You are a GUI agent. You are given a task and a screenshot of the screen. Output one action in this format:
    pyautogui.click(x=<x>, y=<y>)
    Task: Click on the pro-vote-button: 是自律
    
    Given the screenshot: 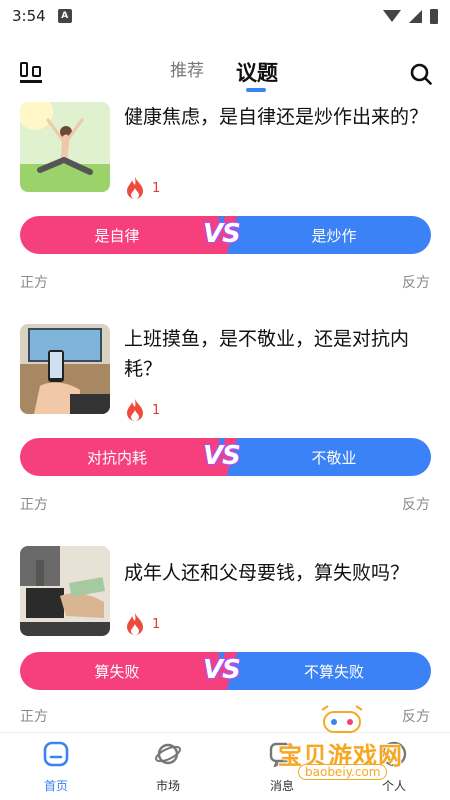 What is the action you would take?
    pyautogui.click(x=126, y=235)
    